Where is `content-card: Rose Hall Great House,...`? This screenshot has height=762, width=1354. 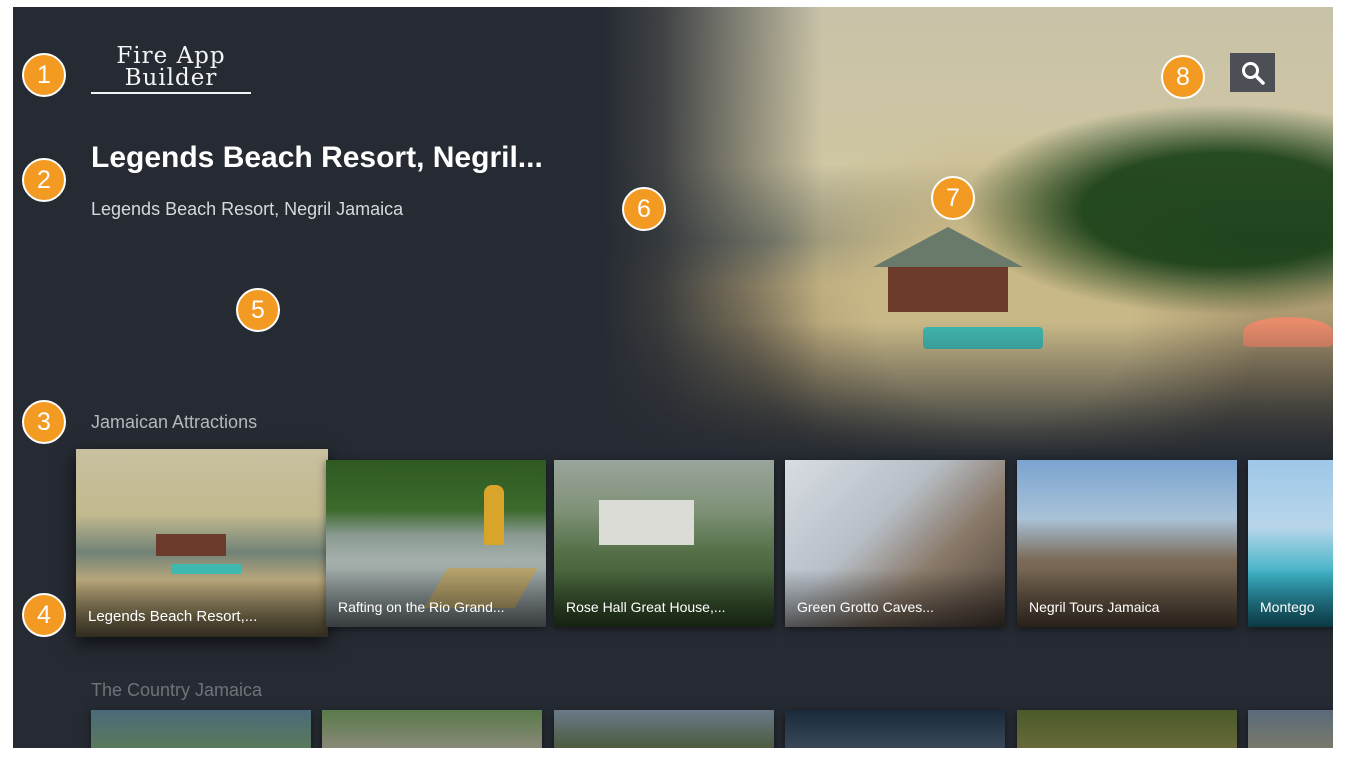
content-card: Rose Hall Great House,... is located at coordinates (664, 543).